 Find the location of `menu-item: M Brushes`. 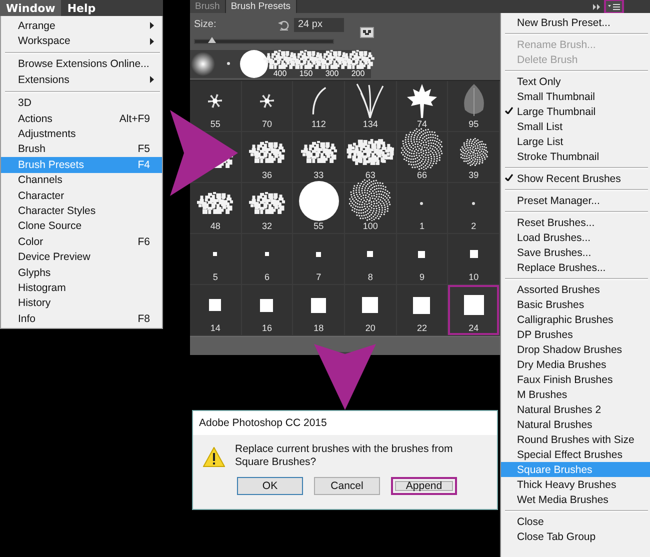

menu-item: M Brushes is located at coordinates (575, 394).